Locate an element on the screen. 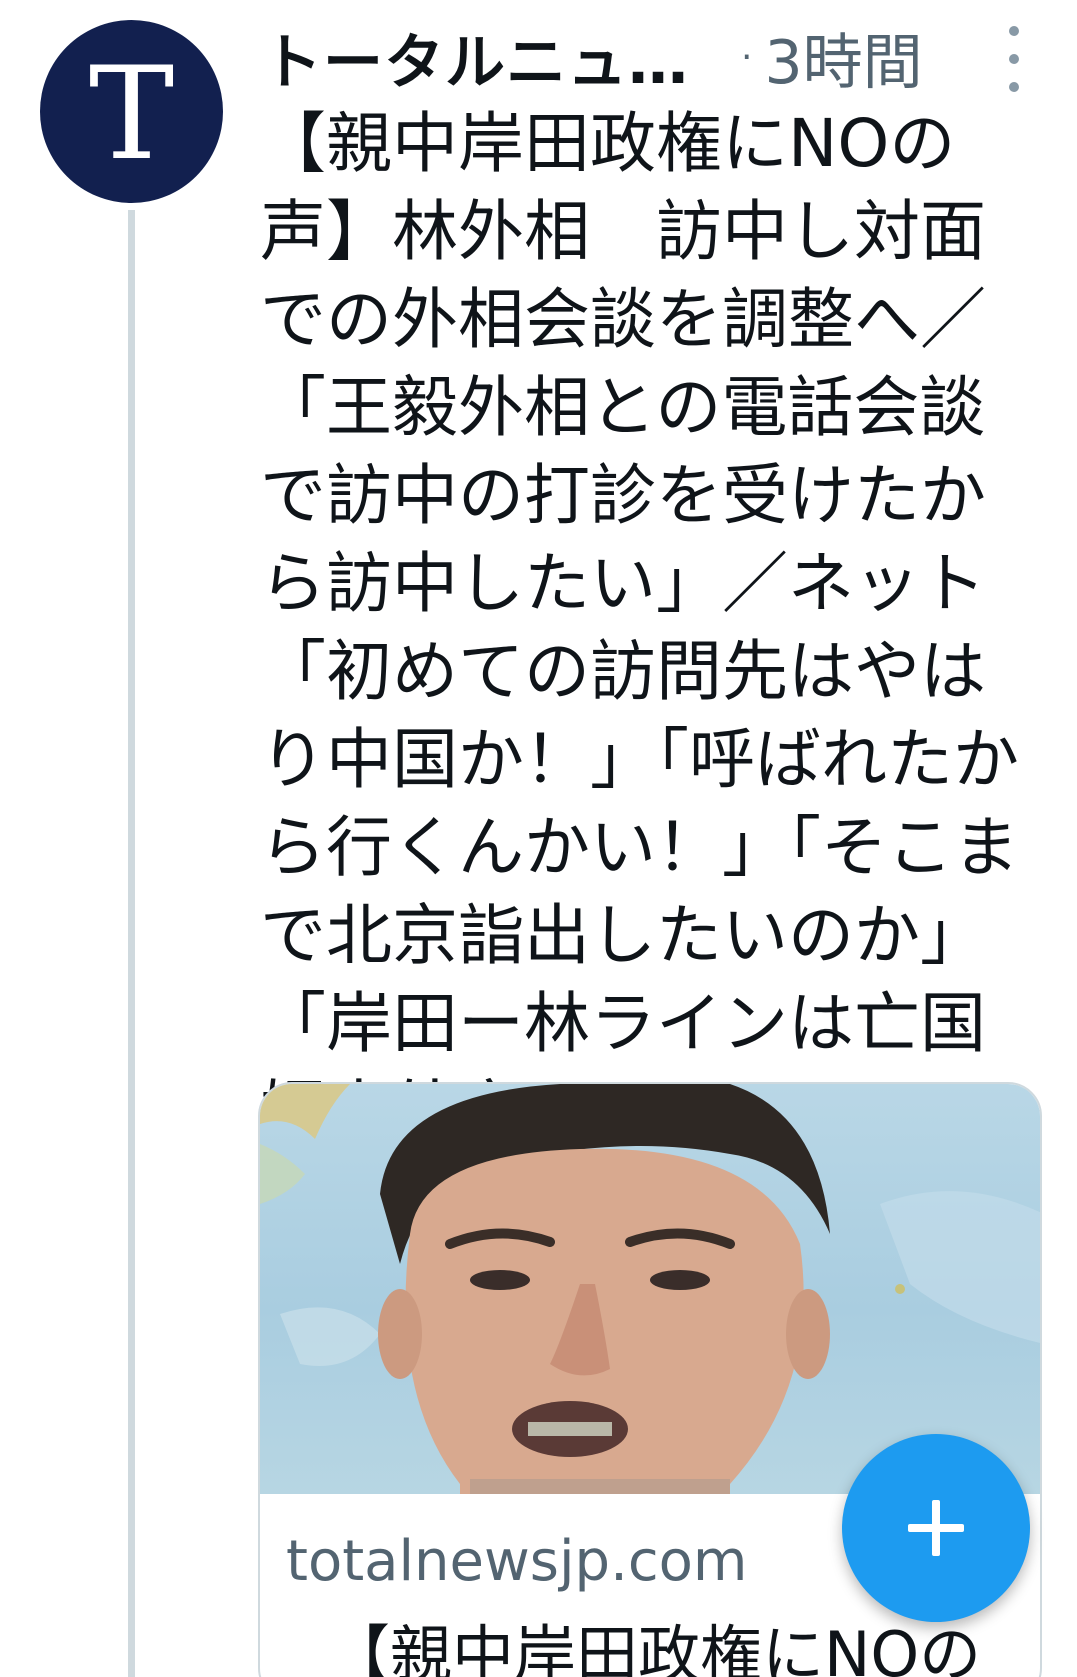 Image resolution: width=1077 pixels, height=1677 pixels. compose-tweet-button is located at coordinates (936, 1528).